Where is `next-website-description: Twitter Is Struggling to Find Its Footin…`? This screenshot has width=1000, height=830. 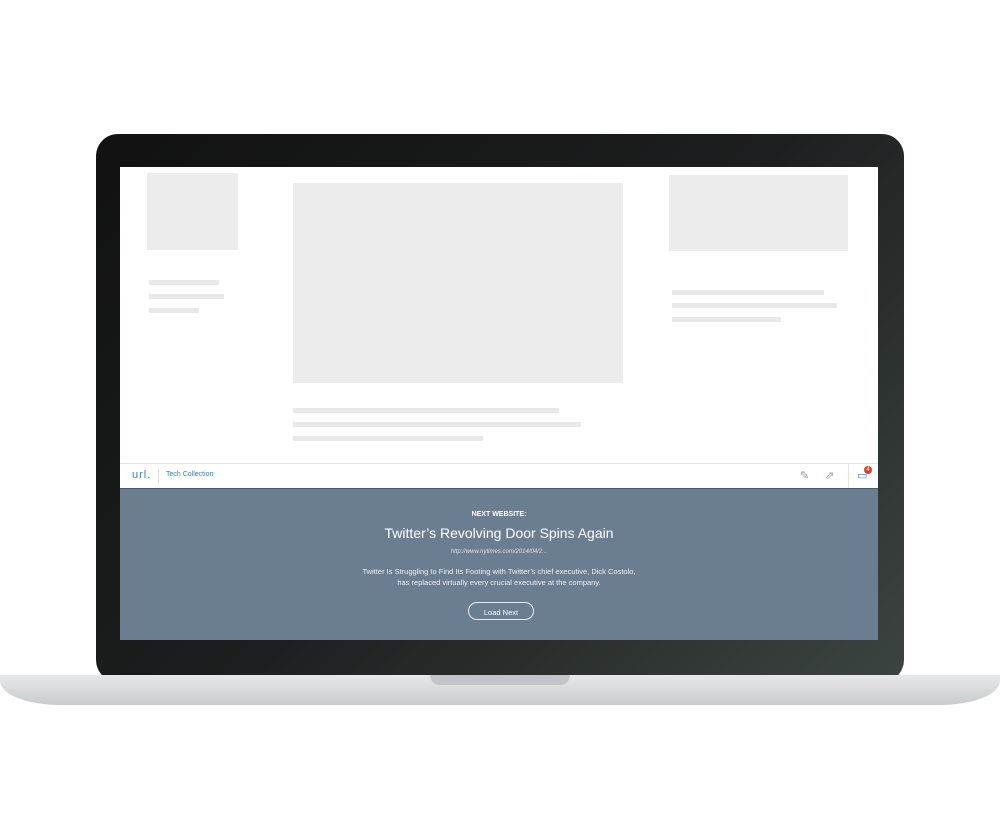
next-website-description: Twitter Is Struggling to Find Its Footin… is located at coordinates (499, 577).